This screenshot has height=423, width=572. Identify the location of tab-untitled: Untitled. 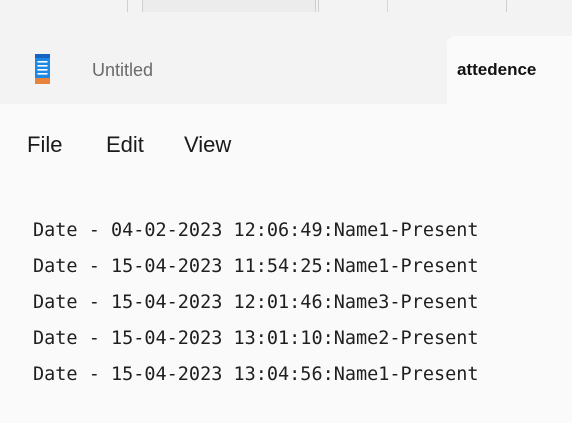
(224, 70).